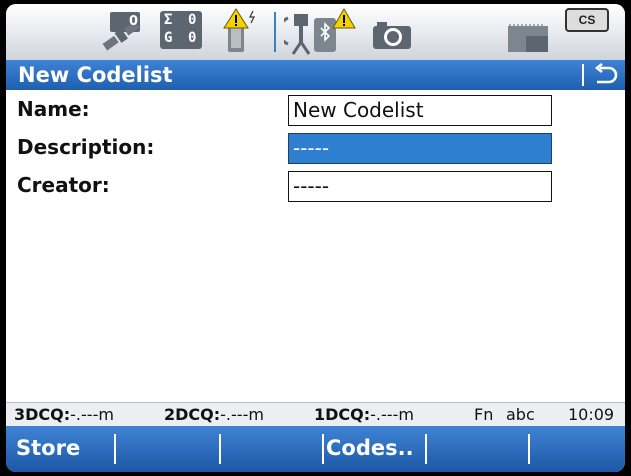  I want to click on battery-warning-icon, so click(242, 31).